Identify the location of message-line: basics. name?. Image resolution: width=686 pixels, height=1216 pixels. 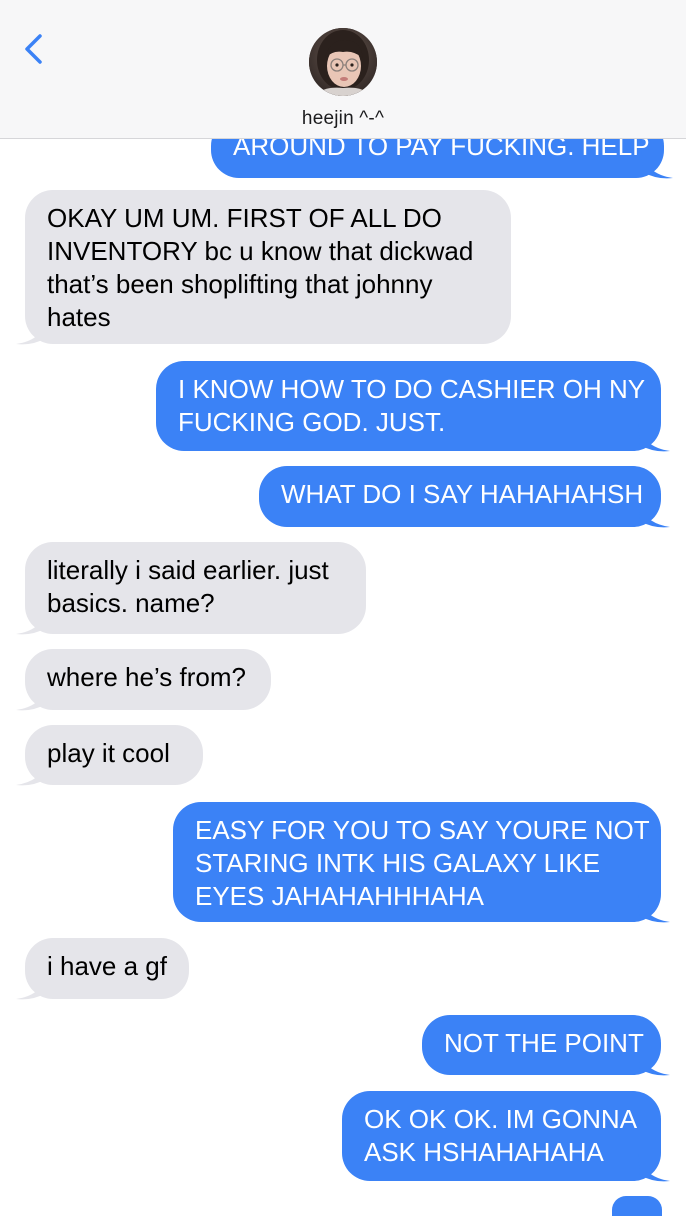
(131, 603).